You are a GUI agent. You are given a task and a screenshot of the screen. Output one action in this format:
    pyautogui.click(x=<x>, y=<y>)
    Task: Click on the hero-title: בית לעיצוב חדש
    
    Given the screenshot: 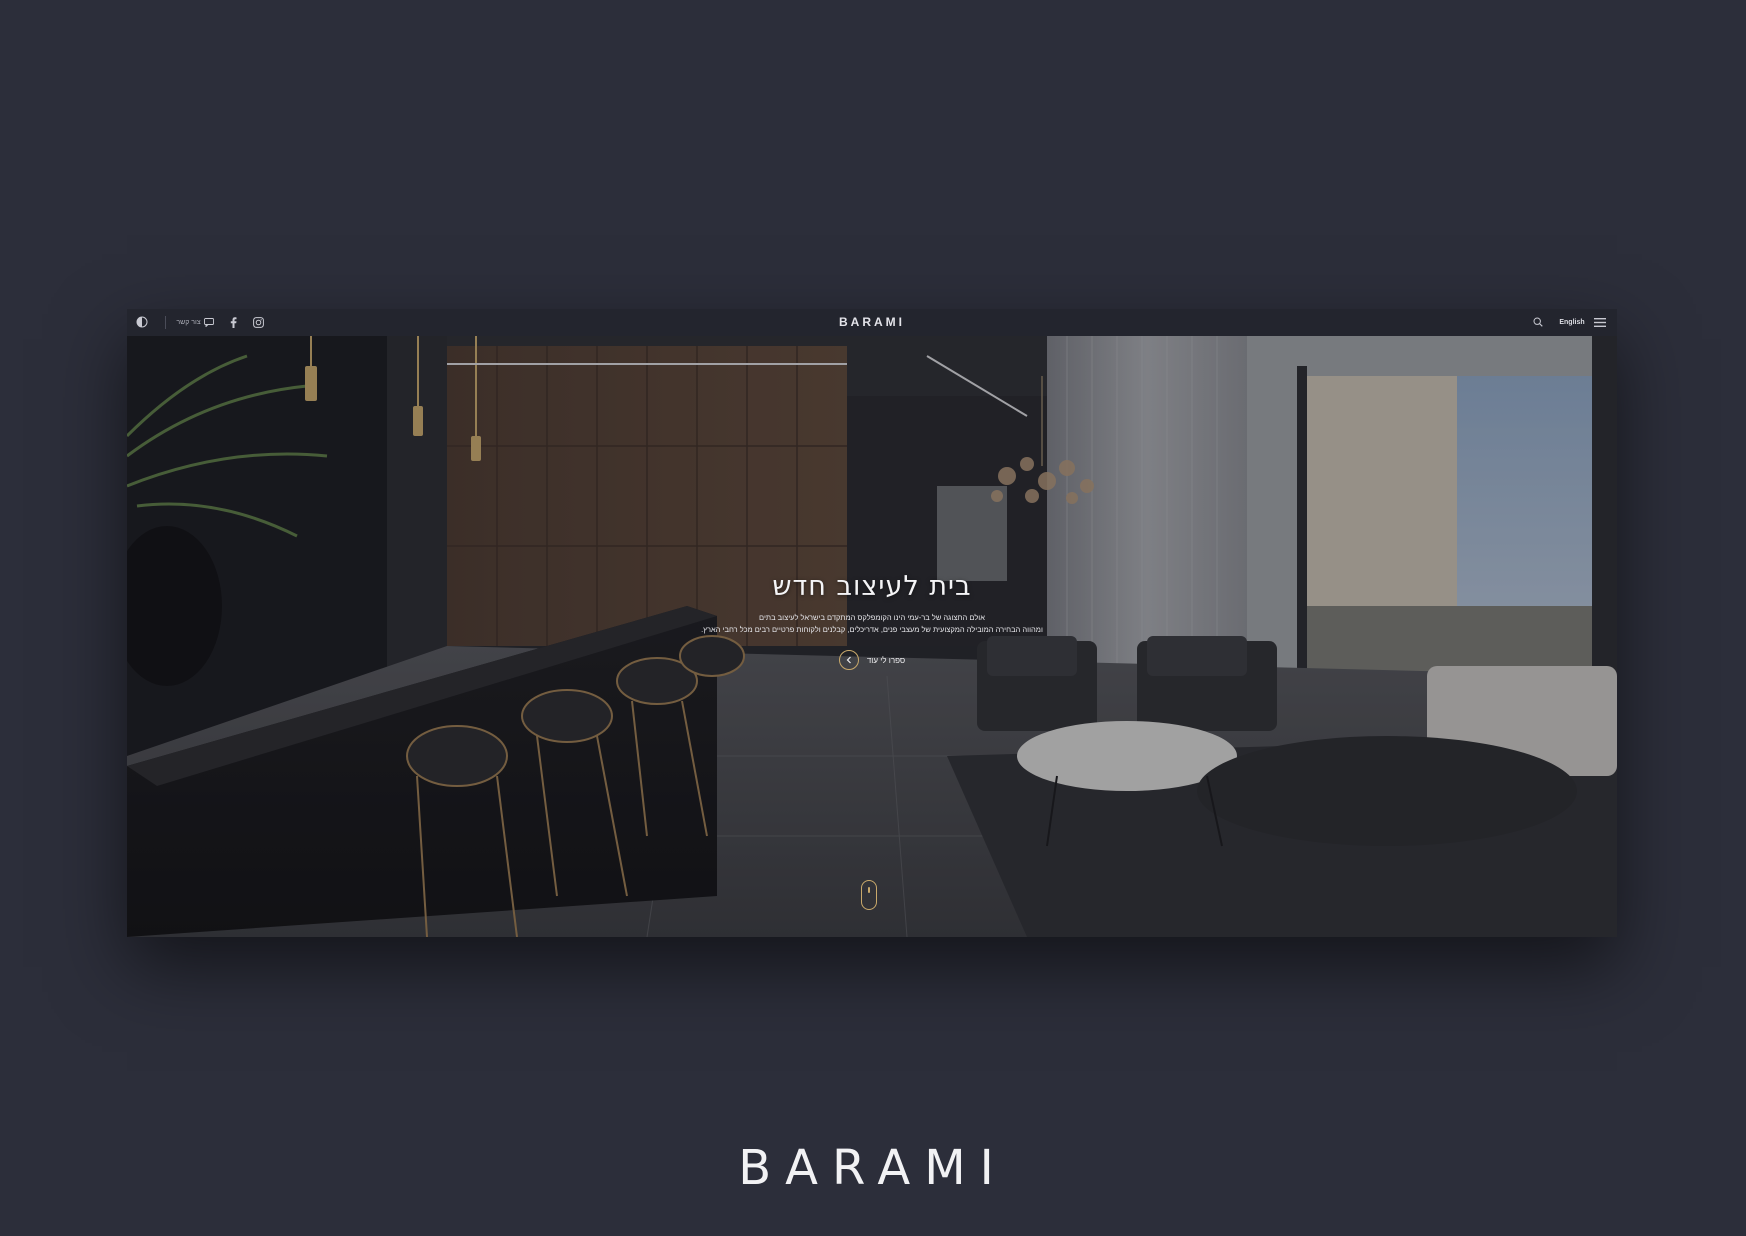 What is the action you would take?
    pyautogui.click(x=872, y=586)
    